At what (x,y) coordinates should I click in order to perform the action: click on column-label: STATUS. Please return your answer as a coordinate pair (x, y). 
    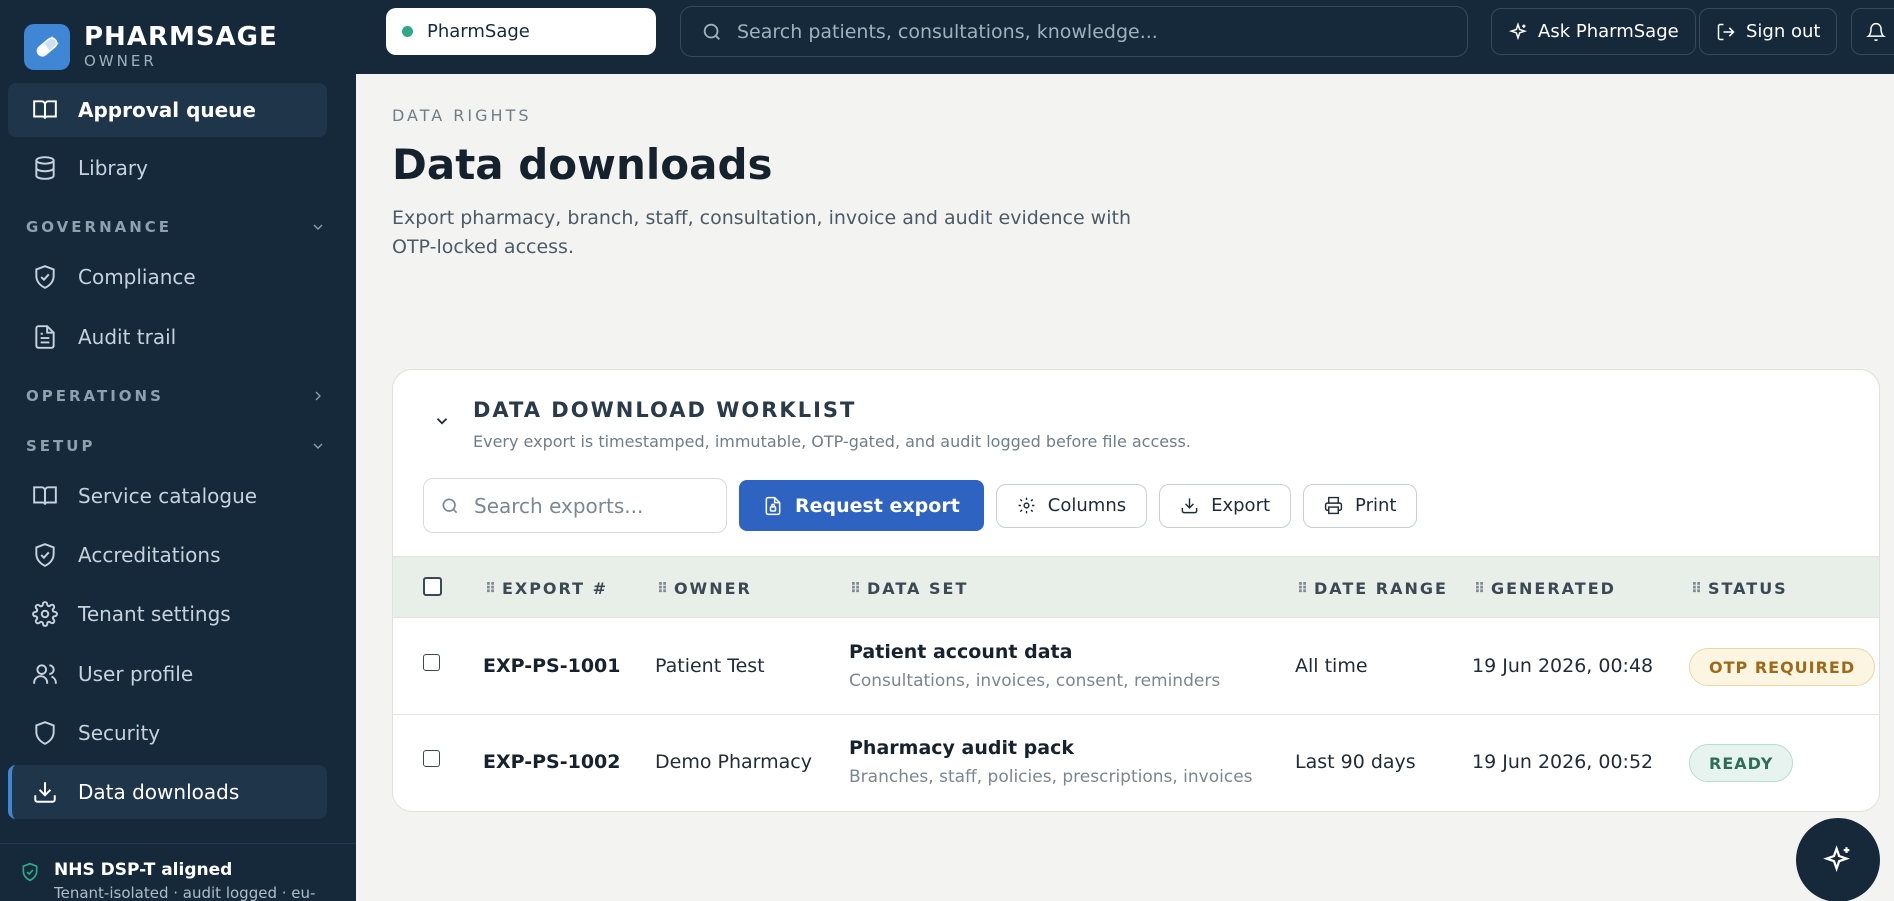
    Looking at the image, I should click on (1747, 588).